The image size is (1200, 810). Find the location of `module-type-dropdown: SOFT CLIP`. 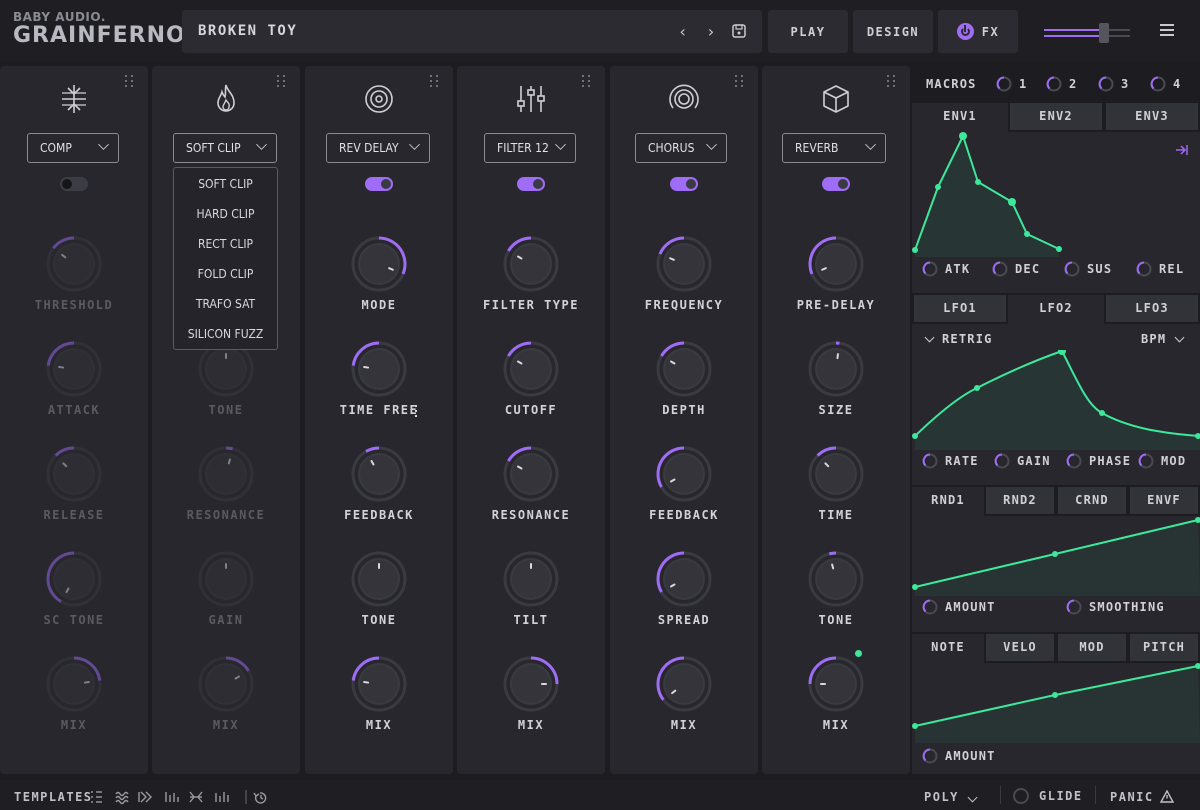

module-type-dropdown: SOFT CLIP is located at coordinates (225, 148).